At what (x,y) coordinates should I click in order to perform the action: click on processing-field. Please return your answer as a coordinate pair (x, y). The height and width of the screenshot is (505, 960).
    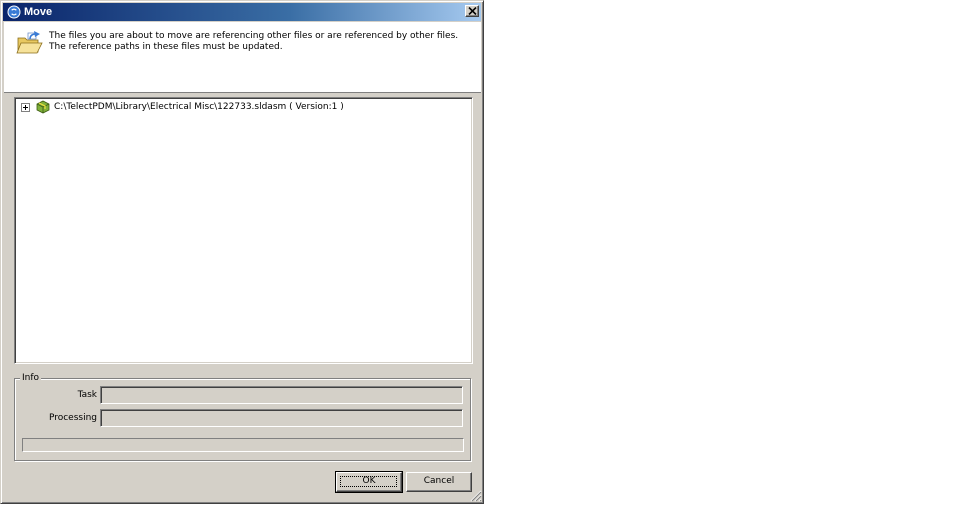
    Looking at the image, I should click on (281, 418).